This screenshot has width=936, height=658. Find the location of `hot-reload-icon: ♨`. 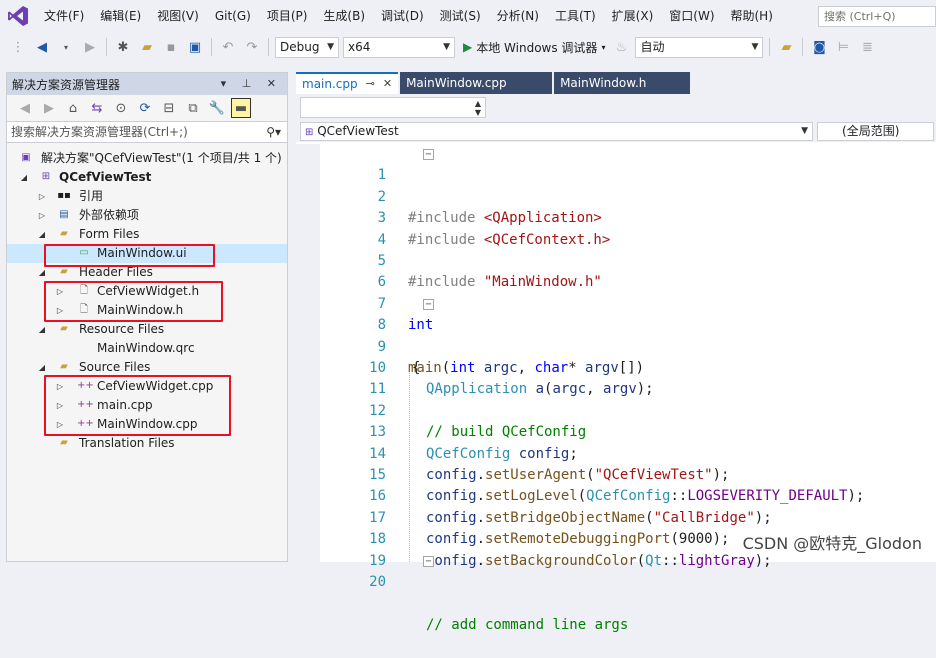

hot-reload-icon: ♨ is located at coordinates (621, 47).